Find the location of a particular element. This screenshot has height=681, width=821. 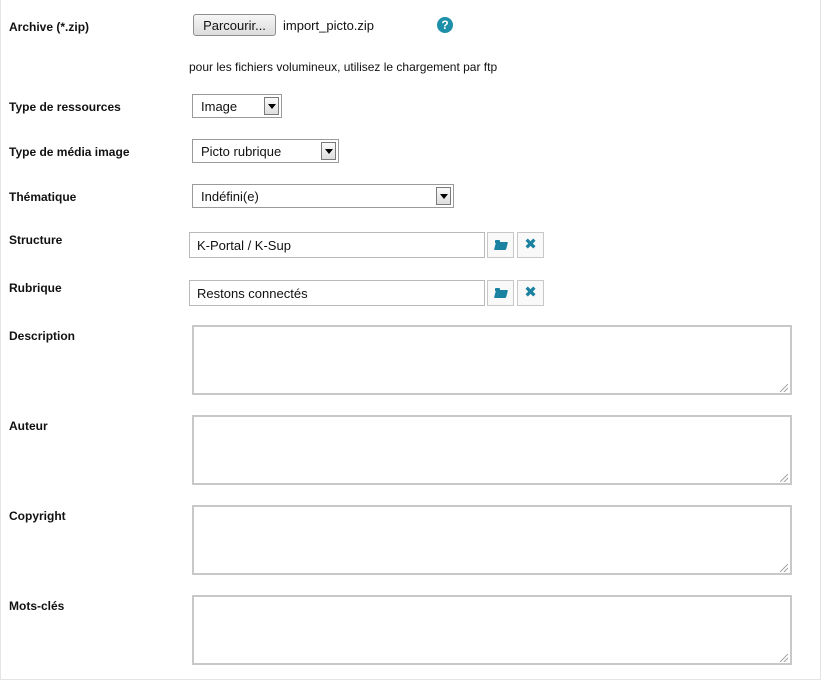

structure-field: K-Portal / K-Sup is located at coordinates (337, 245).